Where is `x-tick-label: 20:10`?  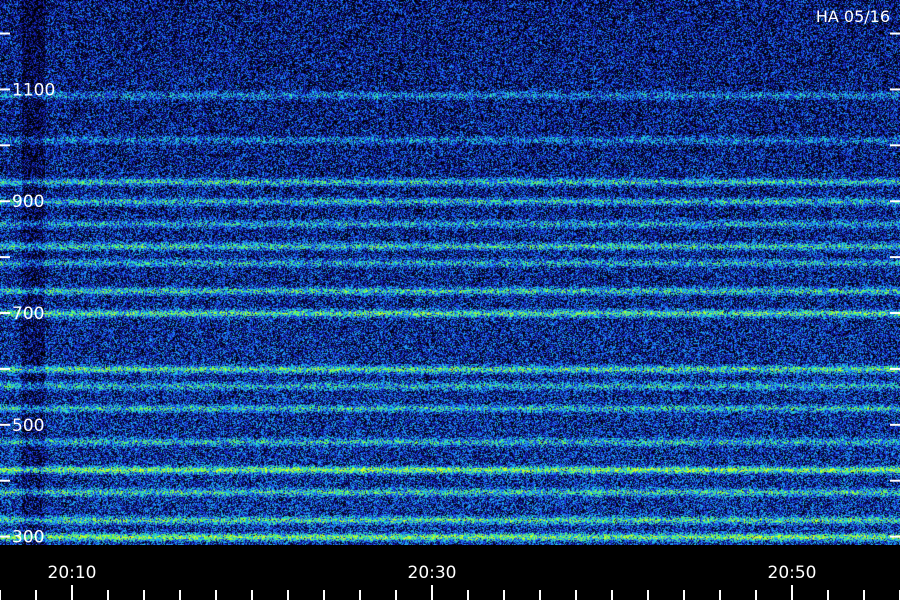
x-tick-label: 20:10 is located at coordinates (72, 573).